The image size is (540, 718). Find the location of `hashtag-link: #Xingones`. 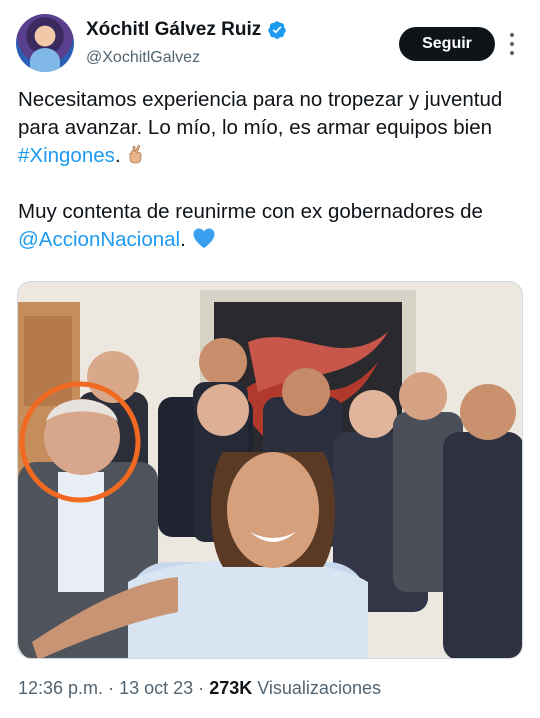

hashtag-link: #Xingones is located at coordinates (66, 155).